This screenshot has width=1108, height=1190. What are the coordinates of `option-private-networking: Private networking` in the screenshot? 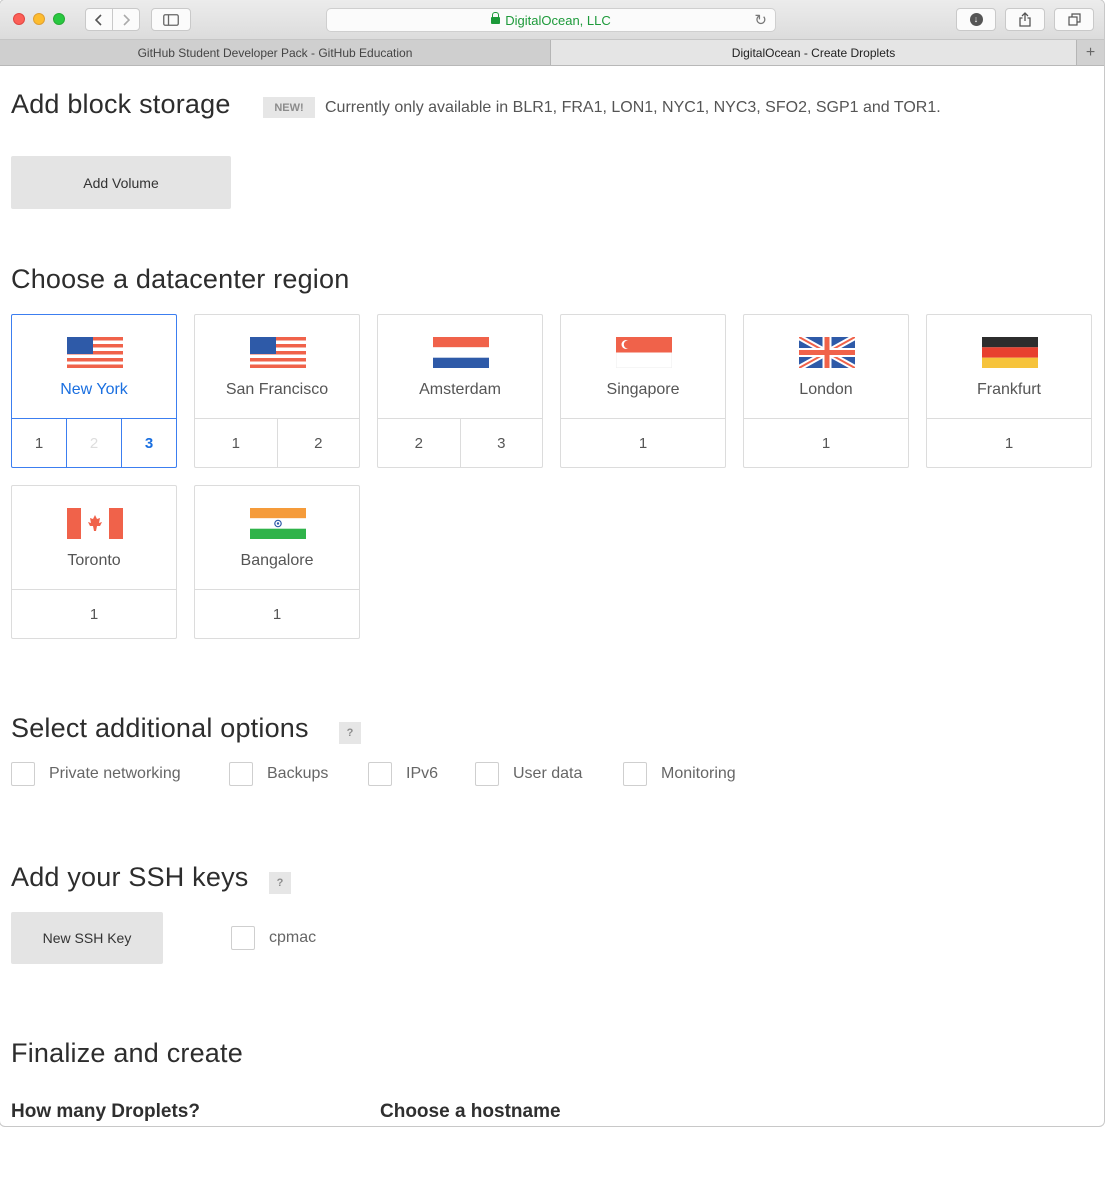 It's located at (96, 774).